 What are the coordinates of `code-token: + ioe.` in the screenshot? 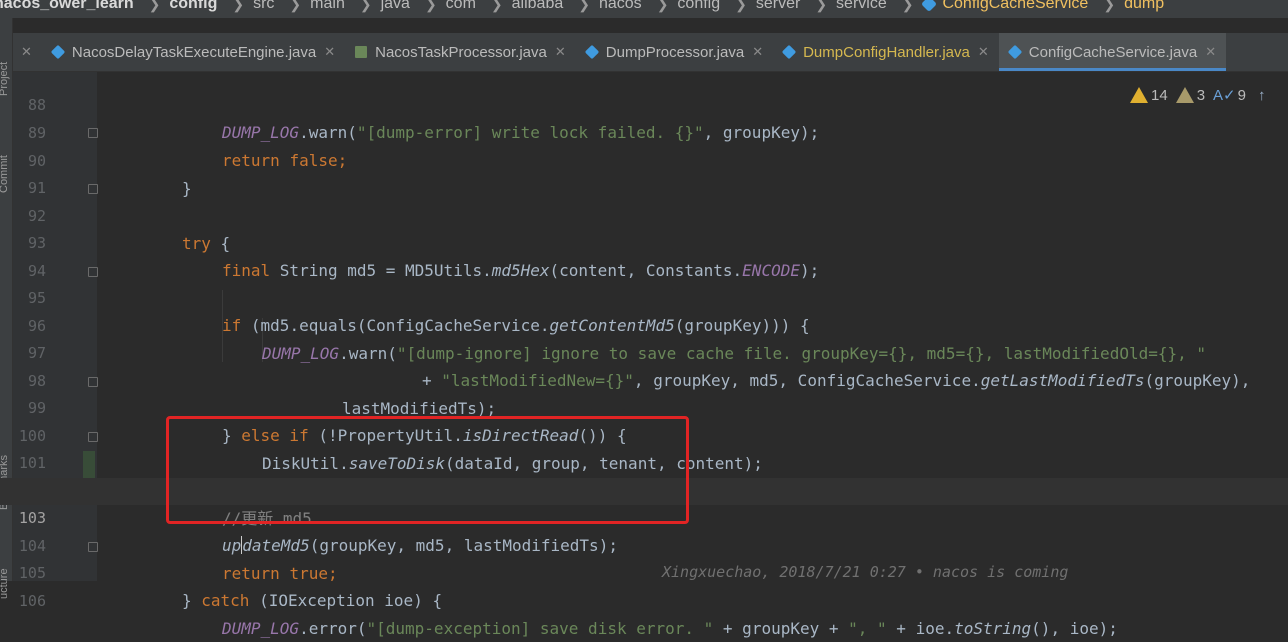 It's located at (920, 628).